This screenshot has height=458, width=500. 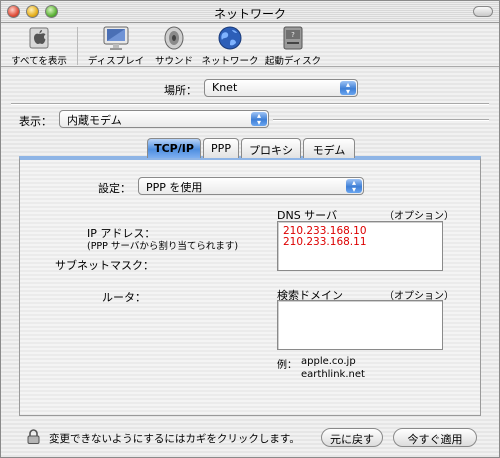 I want to click on tab-proxy: プロキシ, so click(x=271, y=148).